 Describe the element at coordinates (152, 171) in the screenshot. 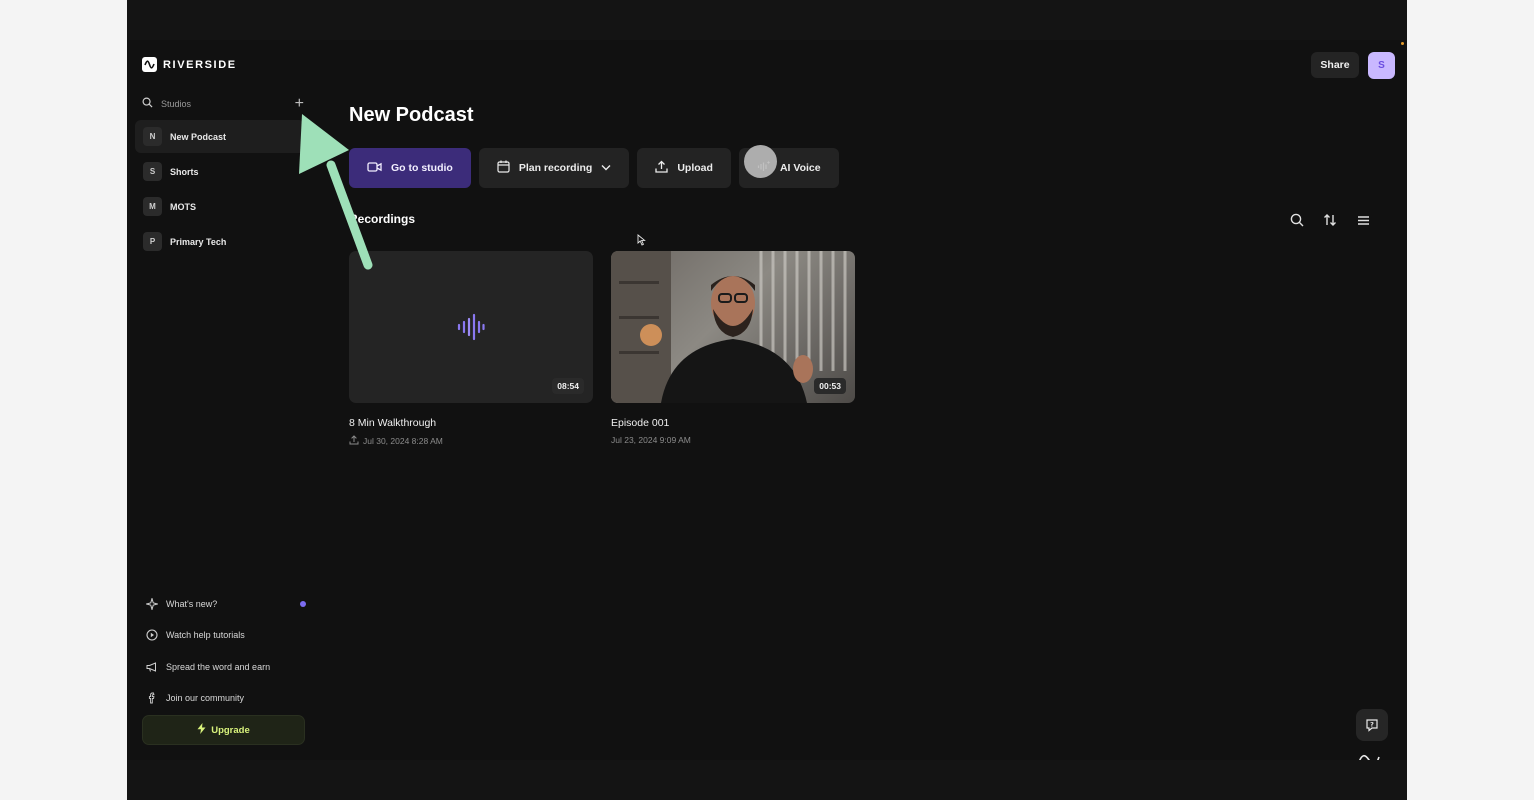

I see `studio-badge: S` at that location.